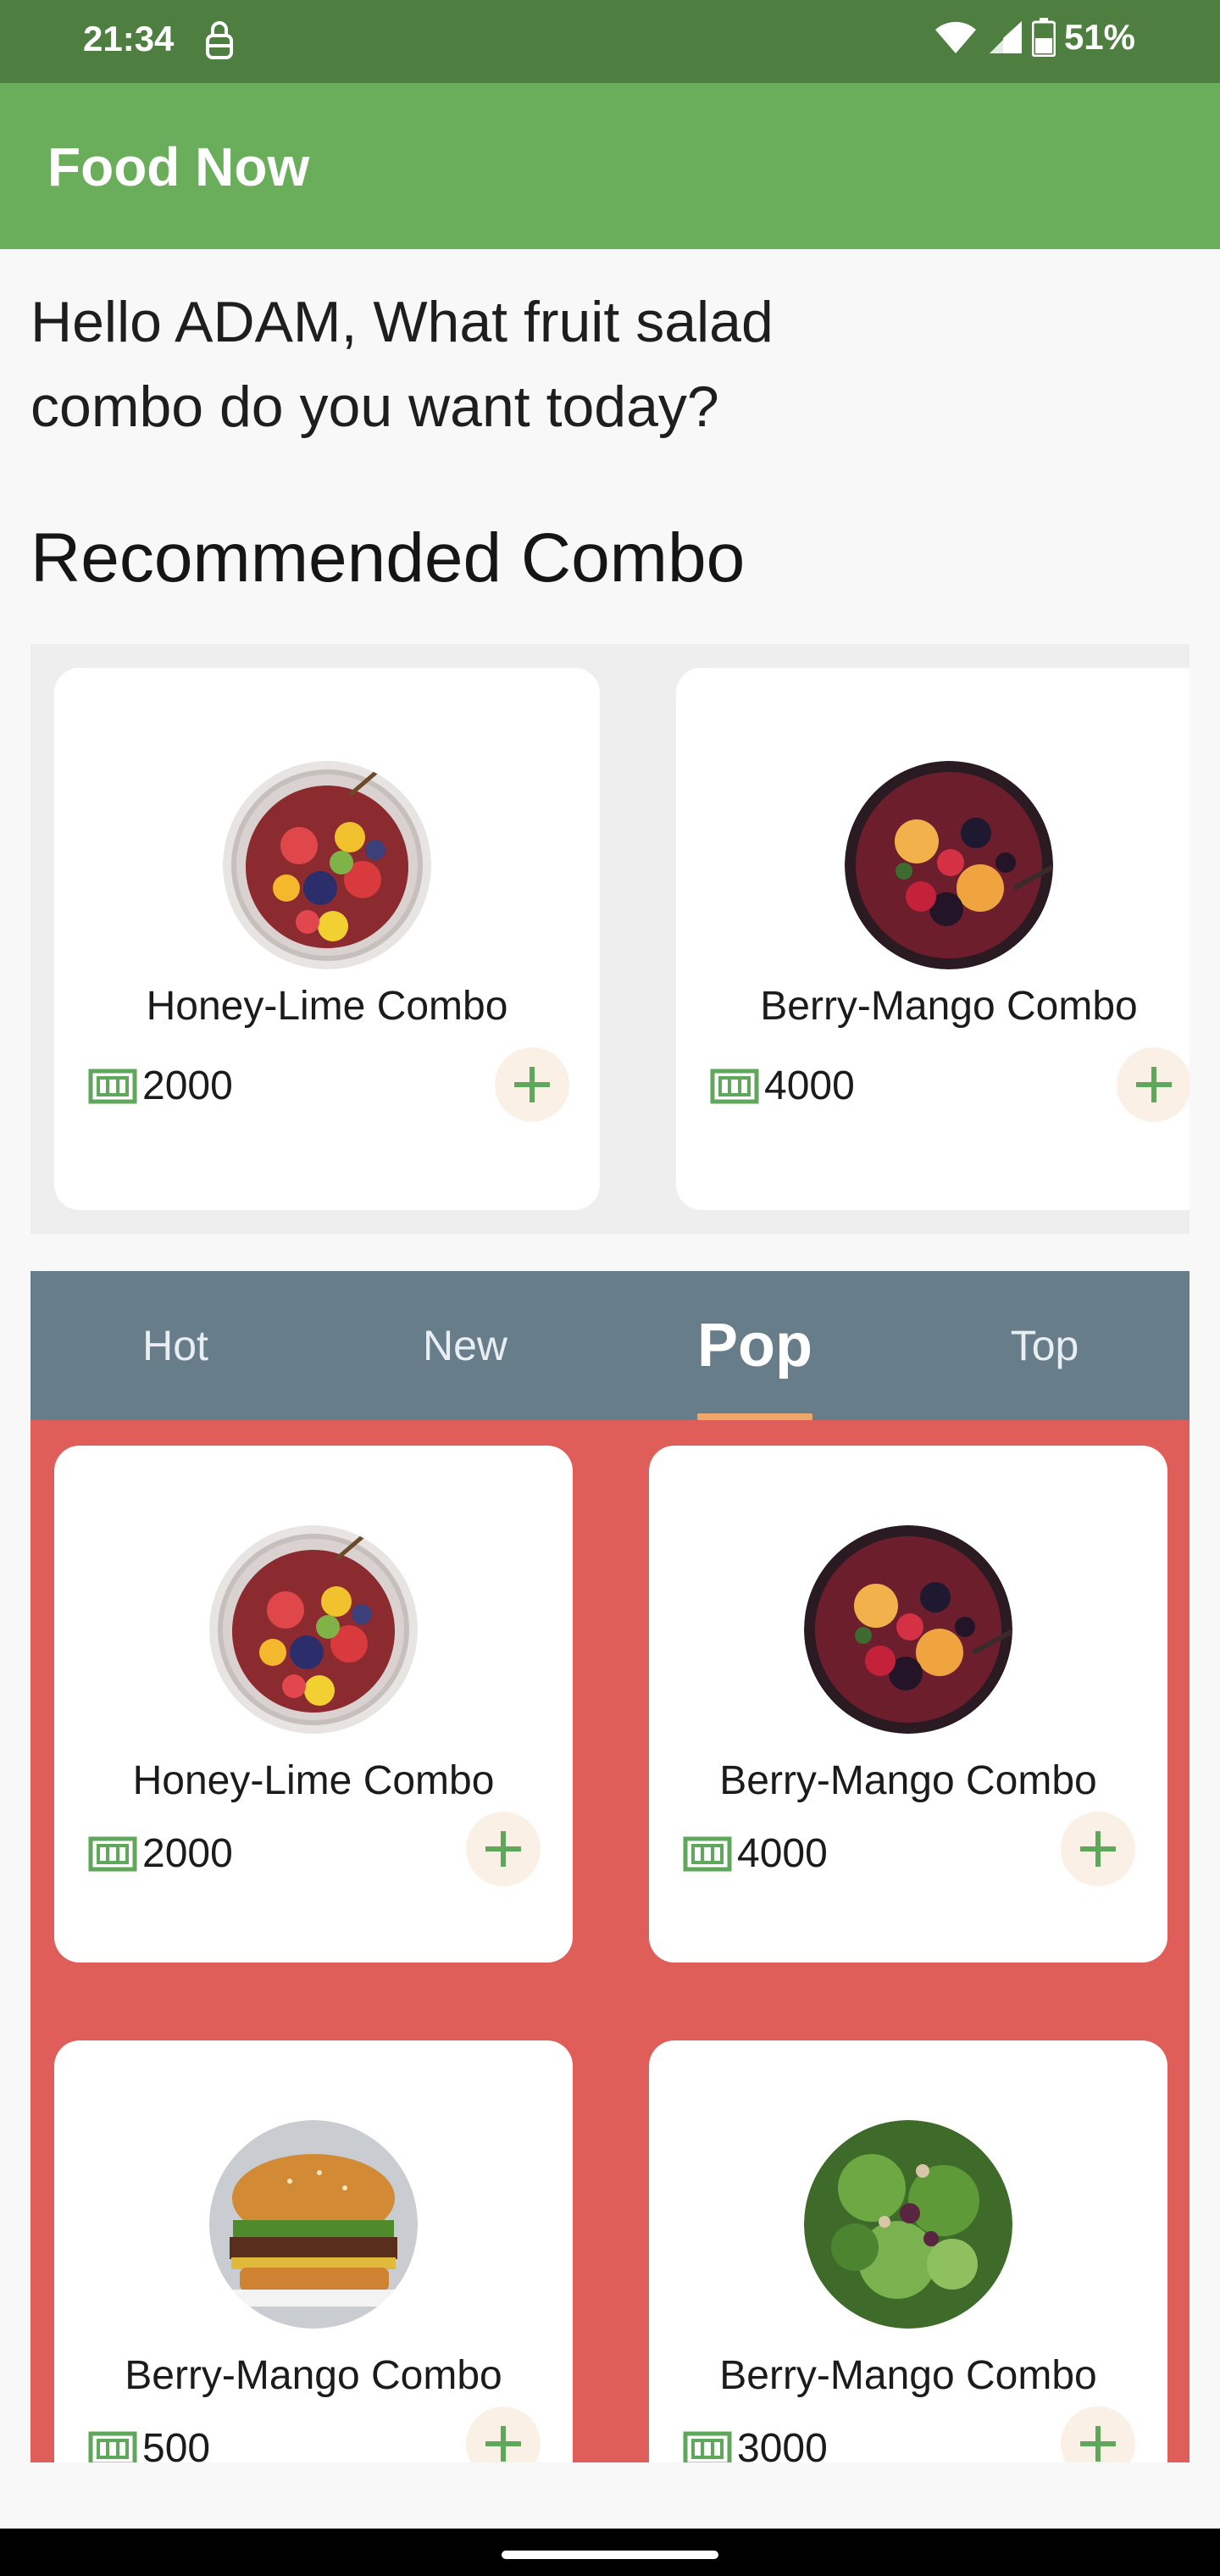 This screenshot has height=2576, width=1220. I want to click on tab-indicator, so click(754, 1416).